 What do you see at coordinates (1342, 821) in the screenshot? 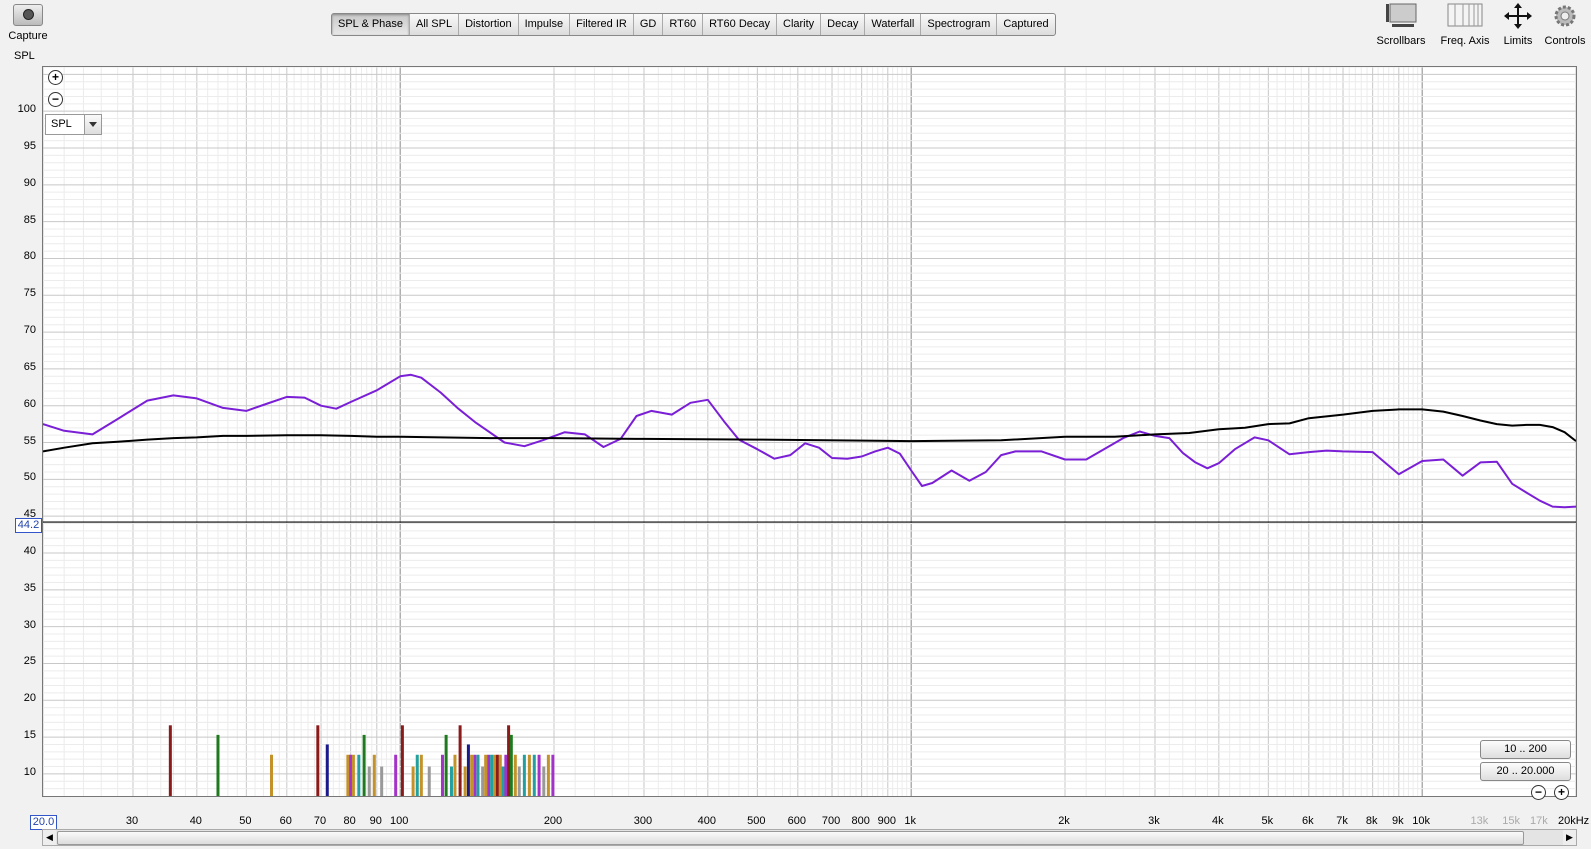
I see `x-tick-label: 7k` at bounding box center [1342, 821].